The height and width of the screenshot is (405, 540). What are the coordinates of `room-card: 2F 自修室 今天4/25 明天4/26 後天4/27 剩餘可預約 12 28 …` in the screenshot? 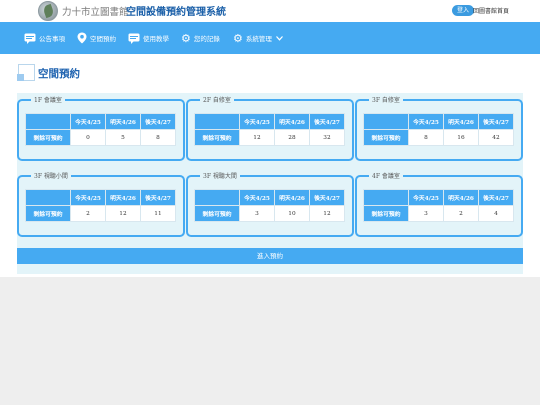 It's located at (270, 128).